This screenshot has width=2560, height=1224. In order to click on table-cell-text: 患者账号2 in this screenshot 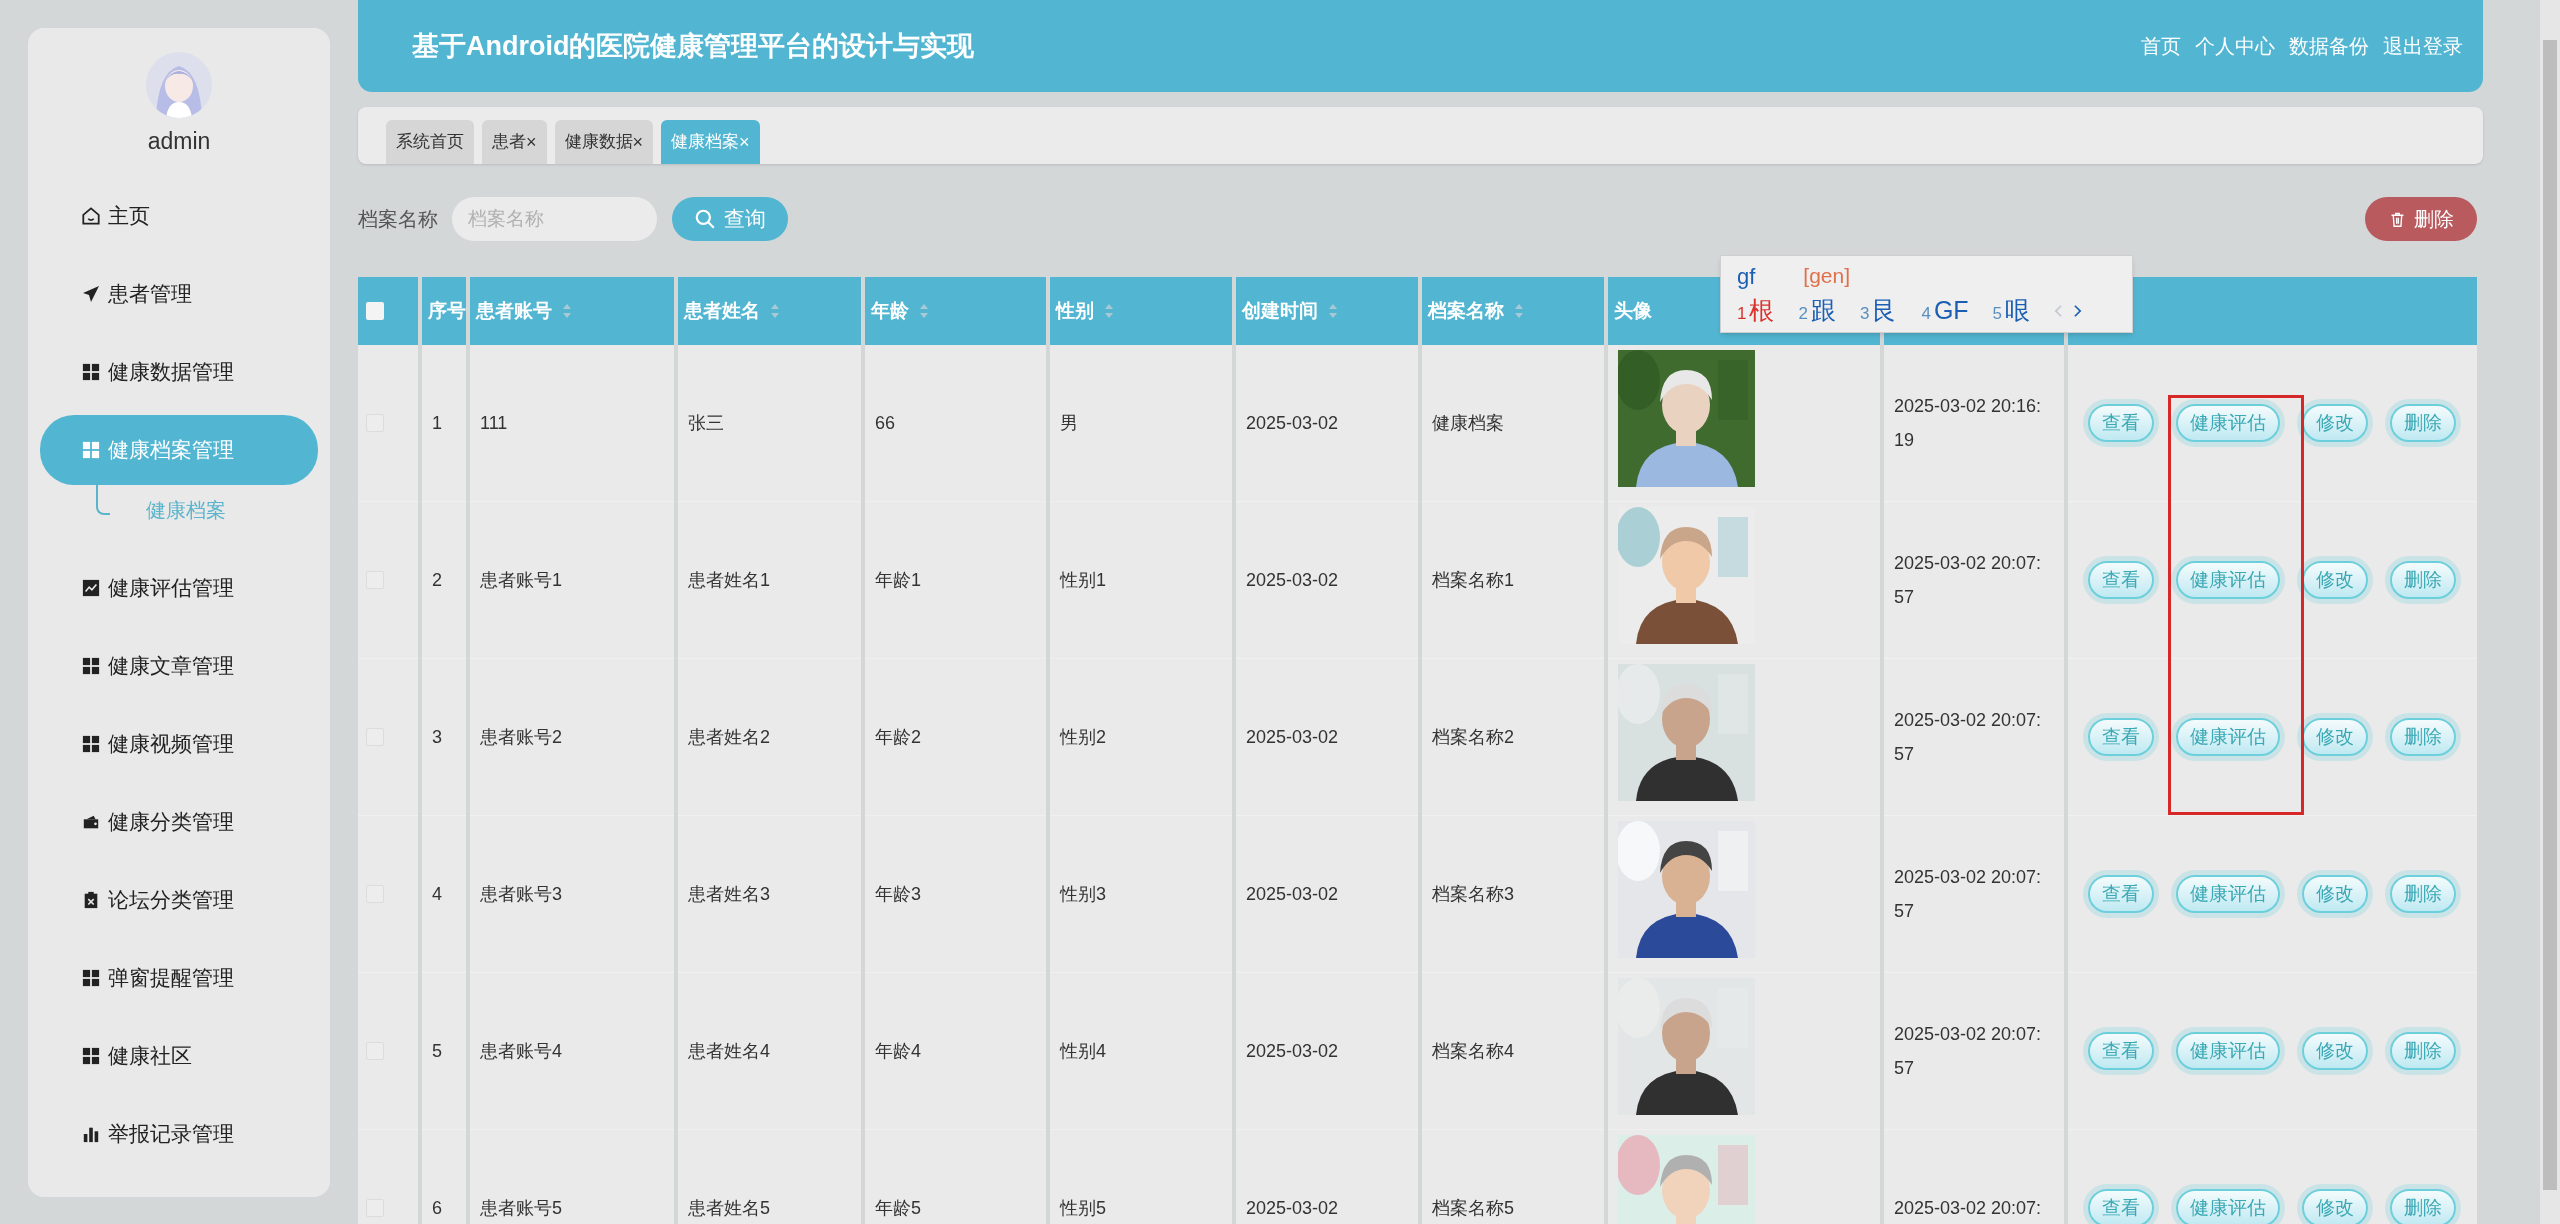, I will do `click(521, 737)`.